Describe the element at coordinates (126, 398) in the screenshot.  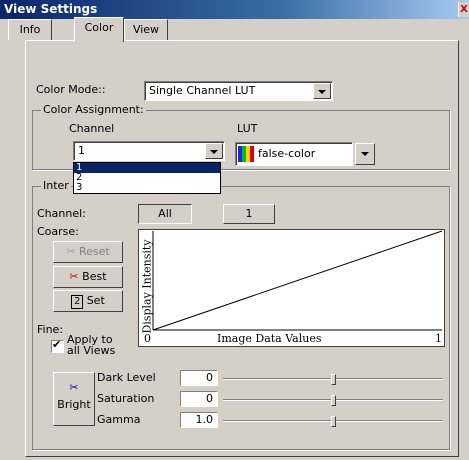
I see `saturation-label: Saturation` at that location.